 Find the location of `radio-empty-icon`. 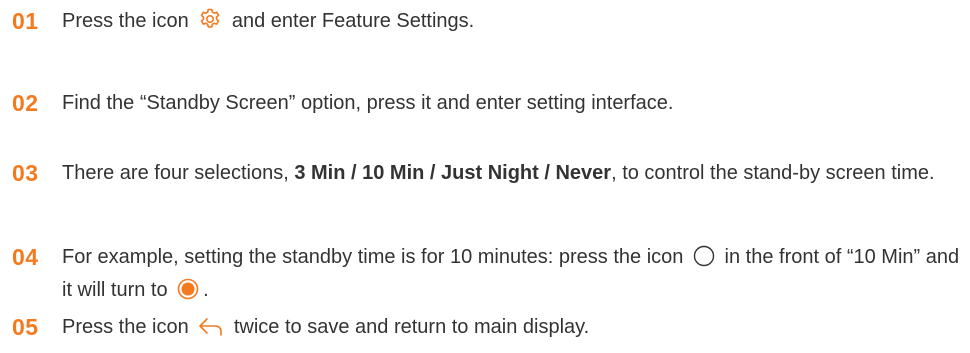

radio-empty-icon is located at coordinates (704, 260).